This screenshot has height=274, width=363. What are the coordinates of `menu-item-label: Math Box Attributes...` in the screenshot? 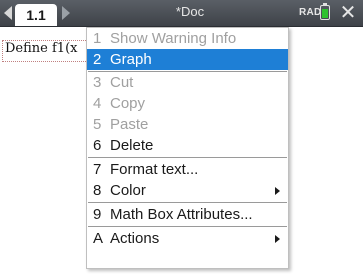 It's located at (181, 214).